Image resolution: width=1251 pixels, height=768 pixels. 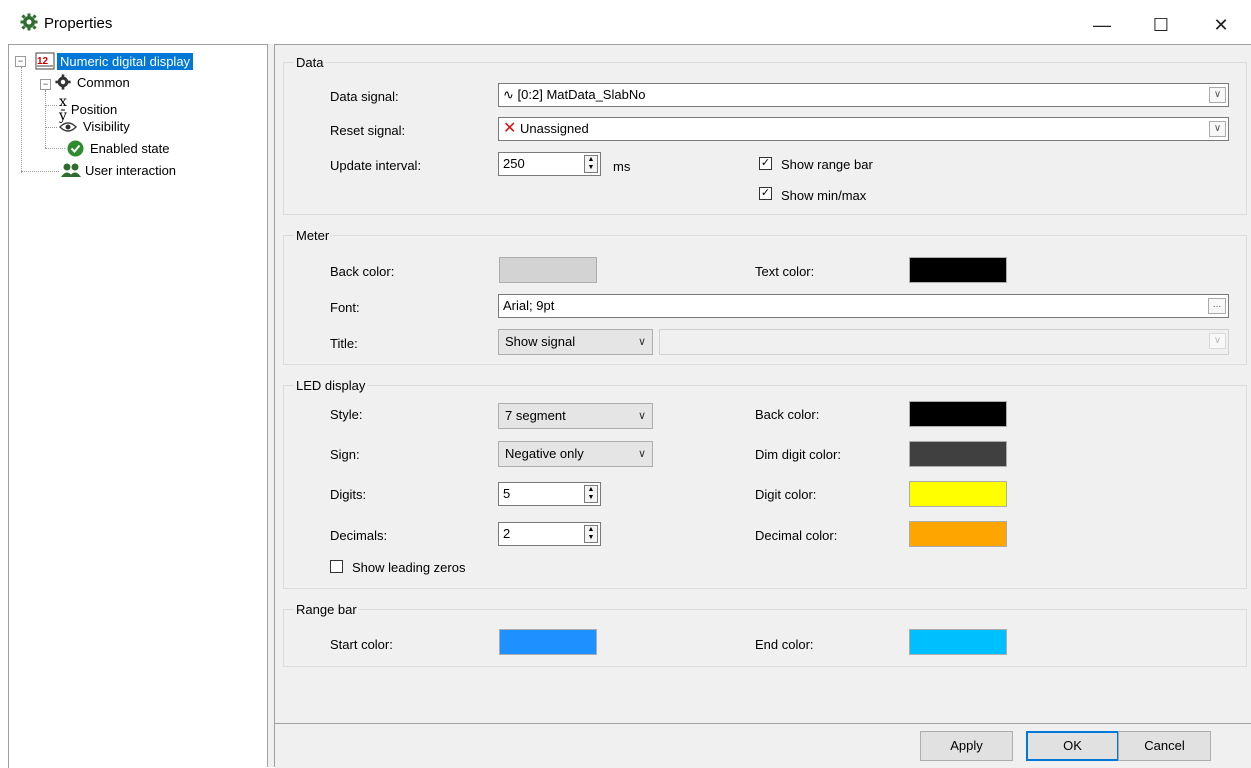 What do you see at coordinates (575, 416) in the screenshot?
I see `style-select: 7 segment ∨` at bounding box center [575, 416].